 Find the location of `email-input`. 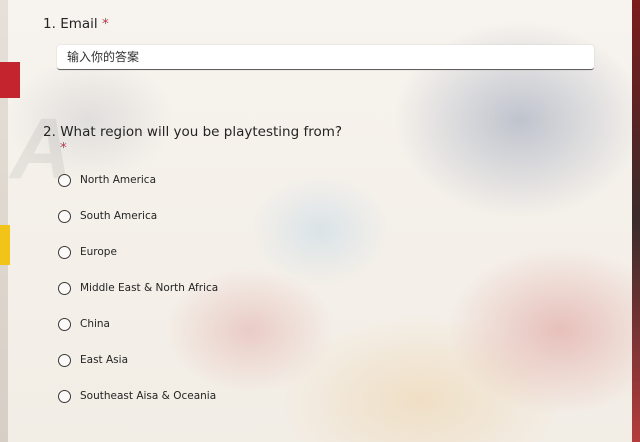

email-input is located at coordinates (325, 57).